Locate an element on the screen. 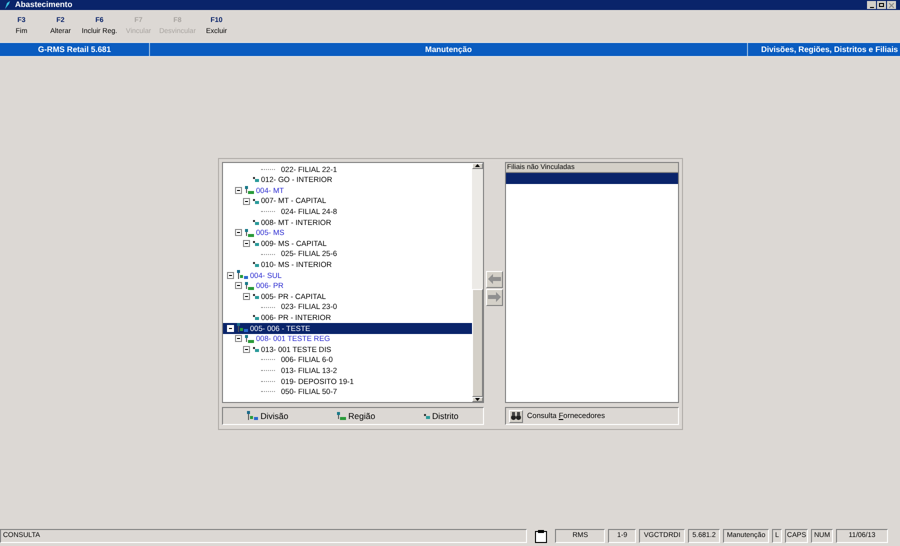  mode-label: Manutenção is located at coordinates (449, 49).